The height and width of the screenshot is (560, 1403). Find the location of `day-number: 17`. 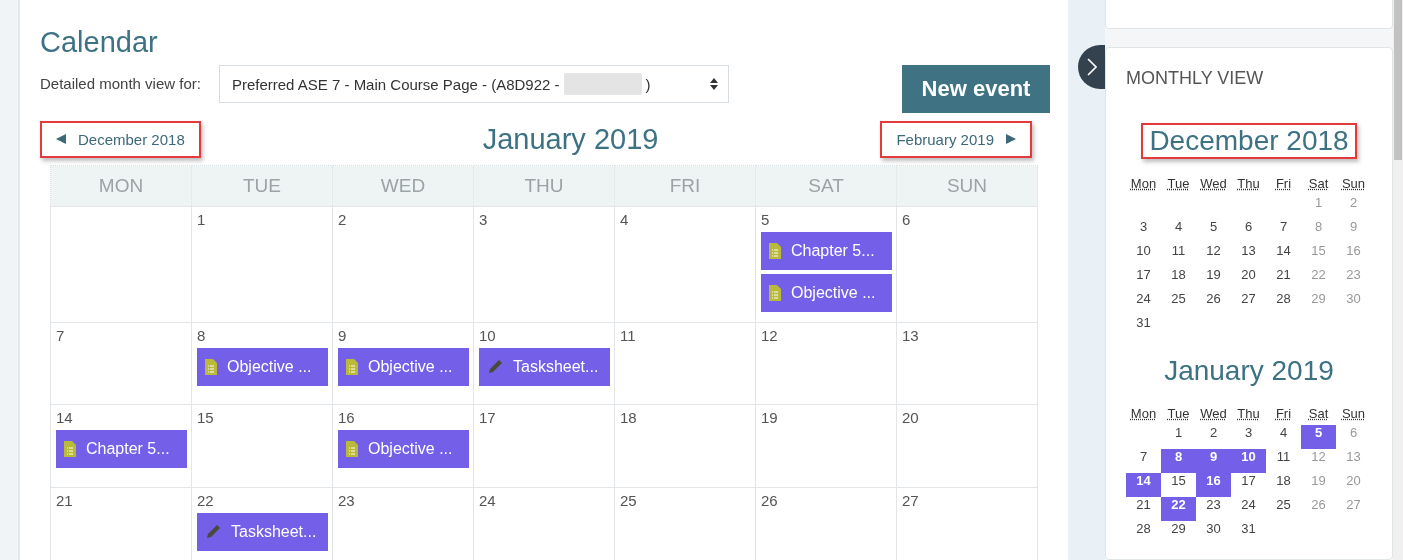

day-number: 17 is located at coordinates (487, 417).